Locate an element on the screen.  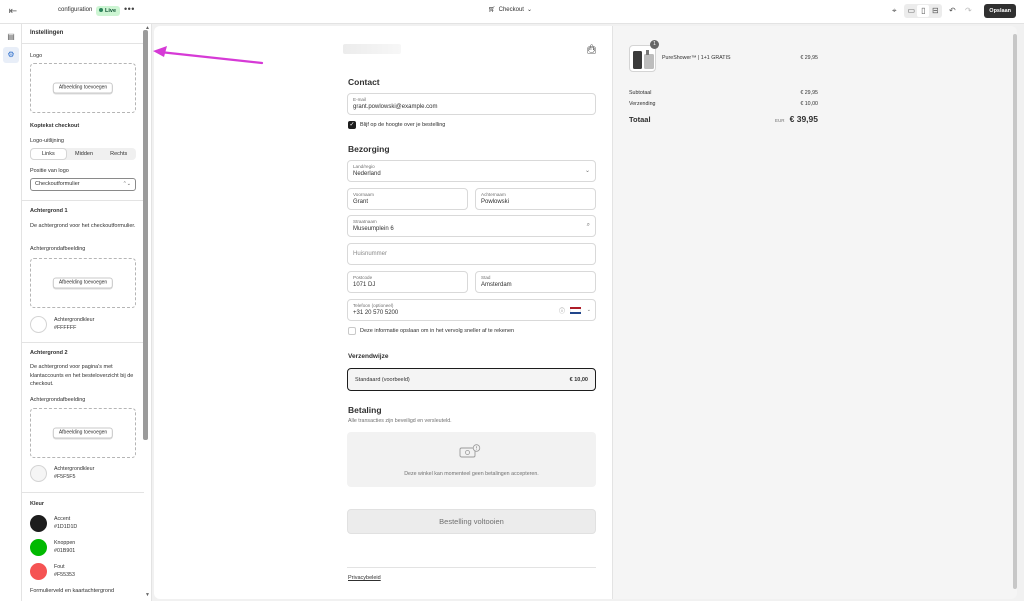
bg1-title: Achtergrond 1 is located at coordinates (49, 211).